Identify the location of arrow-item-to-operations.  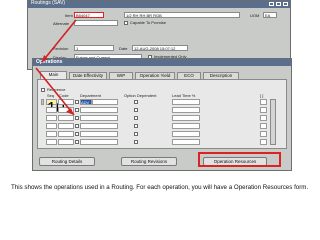
(59, 41).